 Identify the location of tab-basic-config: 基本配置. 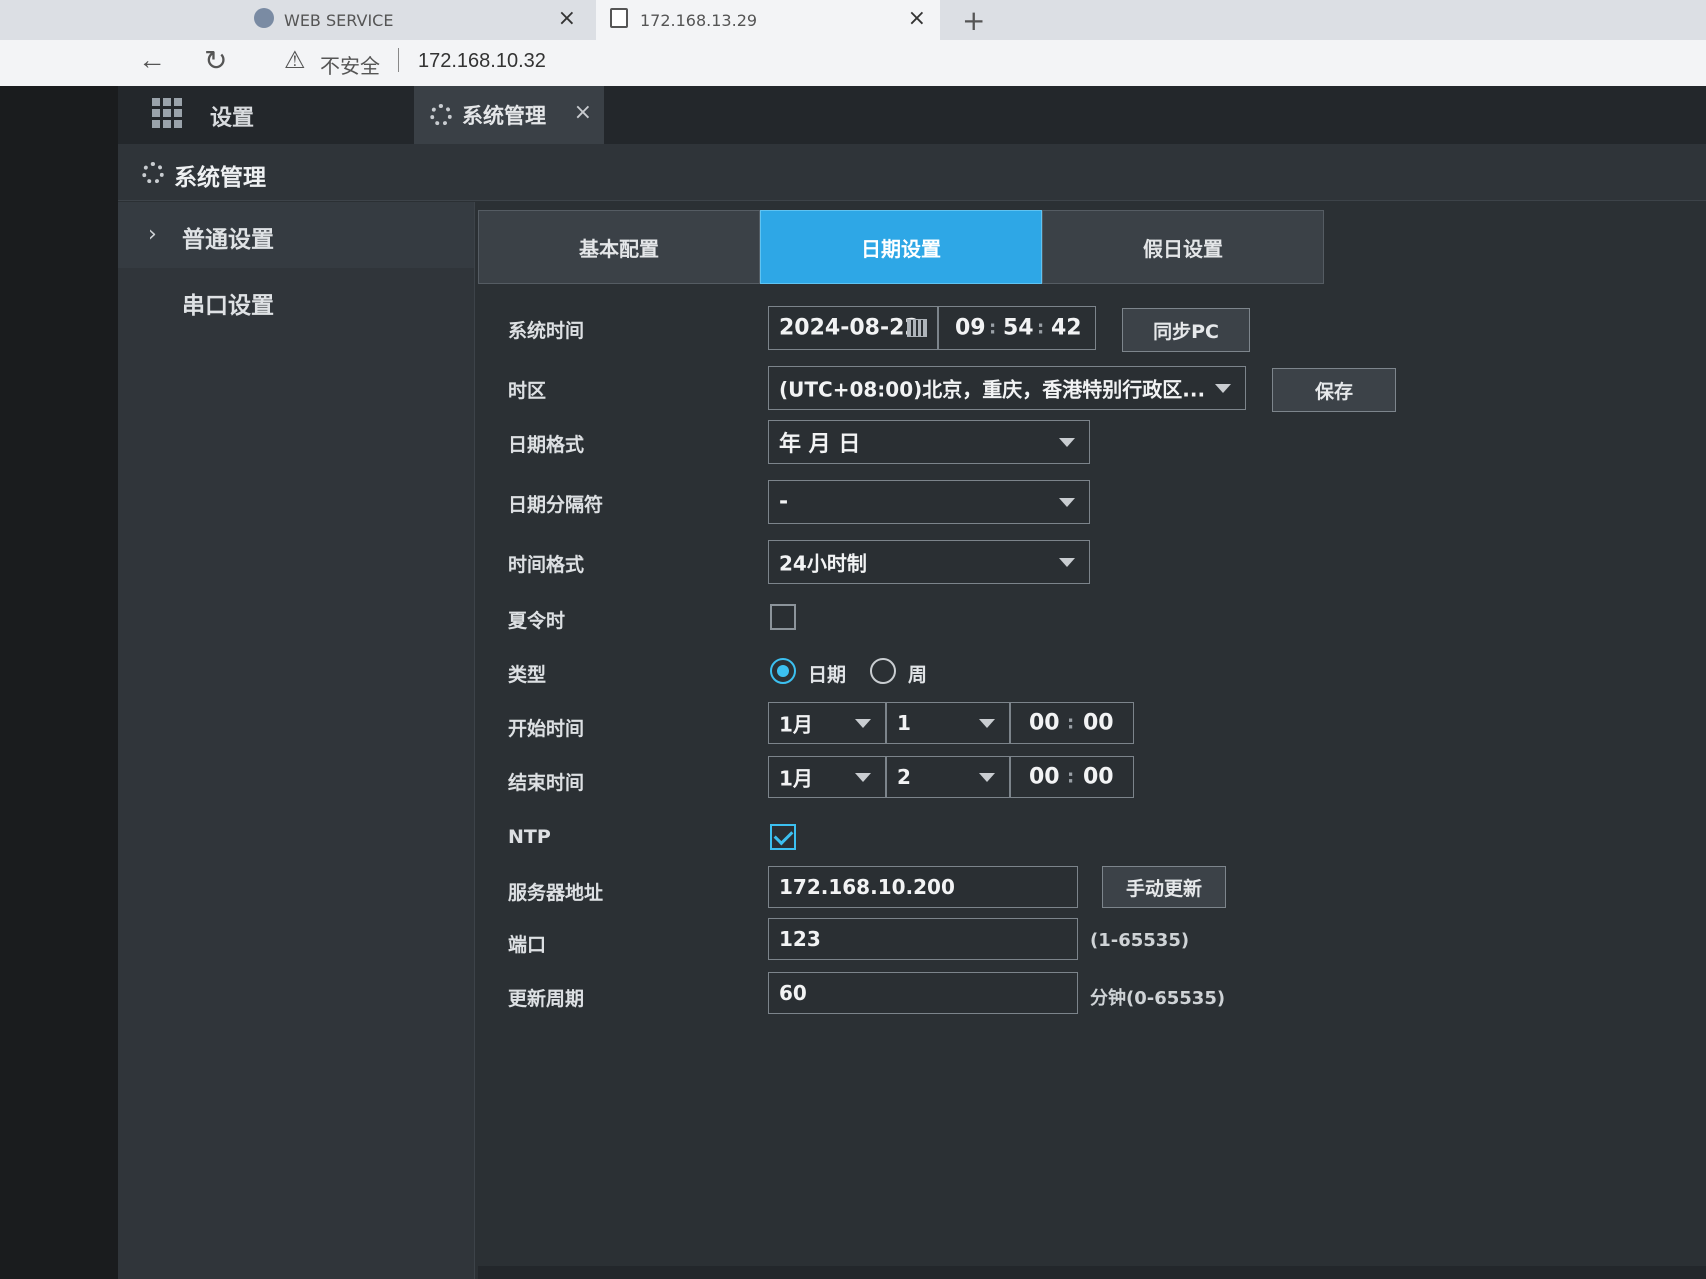
(619, 247).